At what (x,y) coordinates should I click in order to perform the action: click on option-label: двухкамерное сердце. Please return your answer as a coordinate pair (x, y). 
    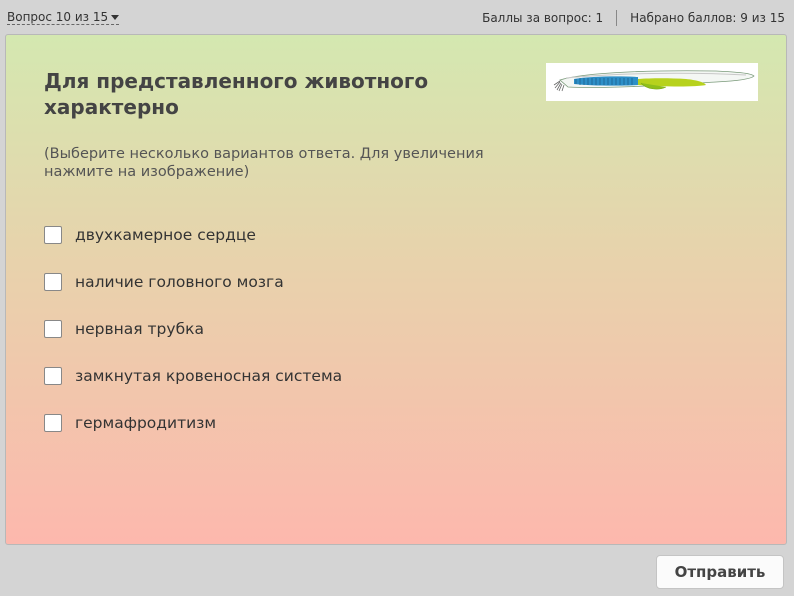
    Looking at the image, I should click on (165, 234).